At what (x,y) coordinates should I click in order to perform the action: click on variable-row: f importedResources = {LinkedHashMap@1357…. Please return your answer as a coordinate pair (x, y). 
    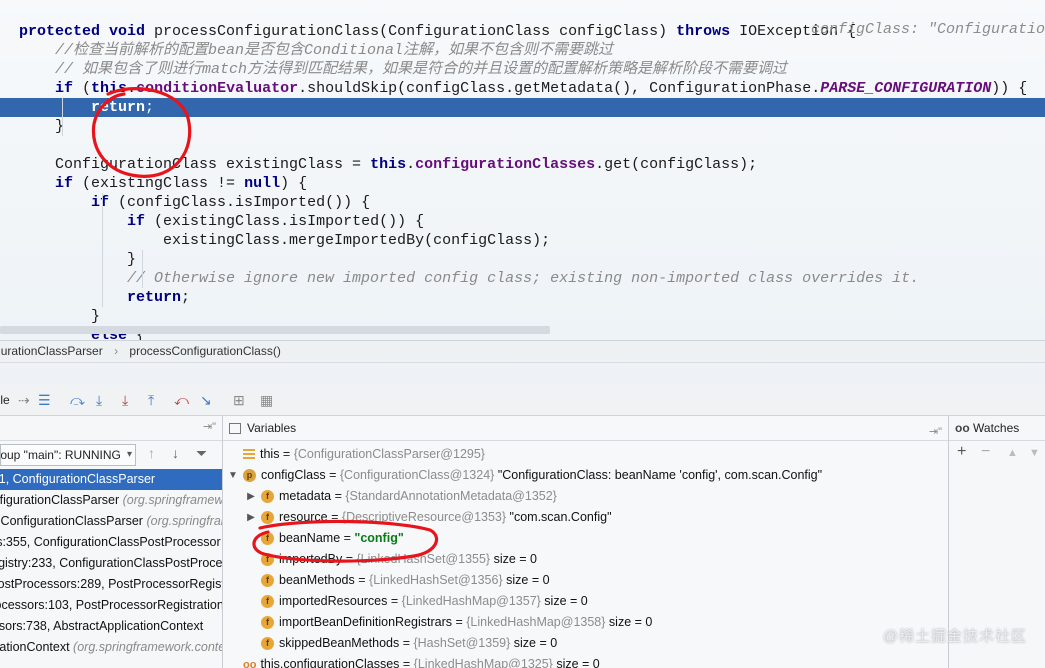
    Looking at the image, I should click on (424, 601).